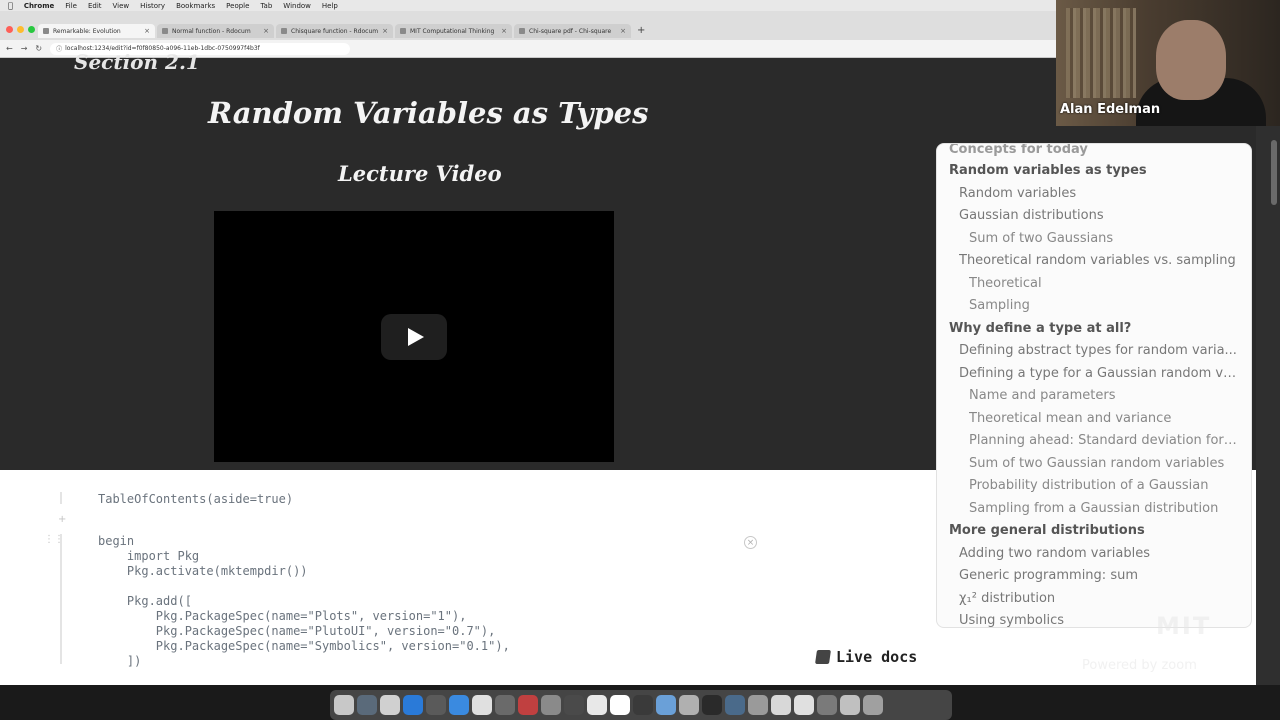 The width and height of the screenshot is (1280, 720). Describe the element at coordinates (62, 519) in the screenshot. I see `add-cell-icon: +` at that location.